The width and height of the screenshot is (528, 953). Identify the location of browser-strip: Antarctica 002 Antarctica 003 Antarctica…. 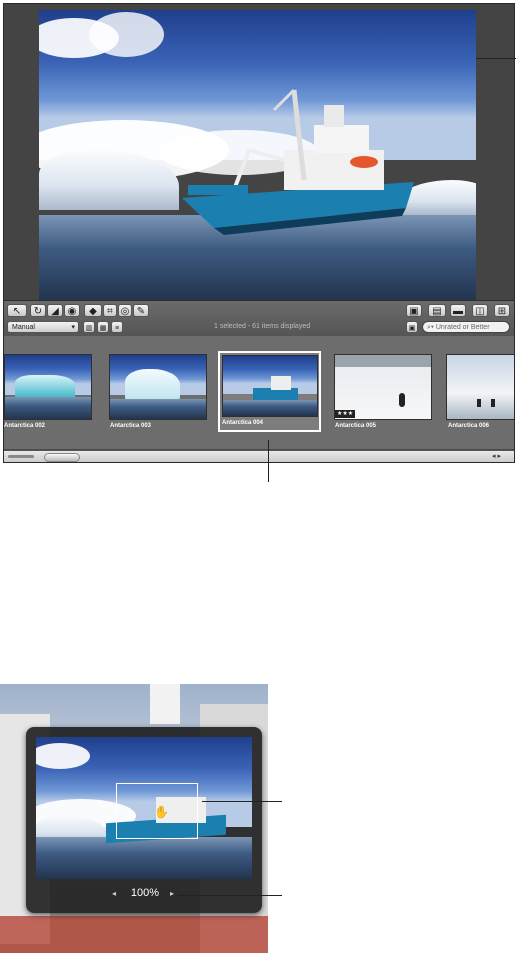
(259, 392).